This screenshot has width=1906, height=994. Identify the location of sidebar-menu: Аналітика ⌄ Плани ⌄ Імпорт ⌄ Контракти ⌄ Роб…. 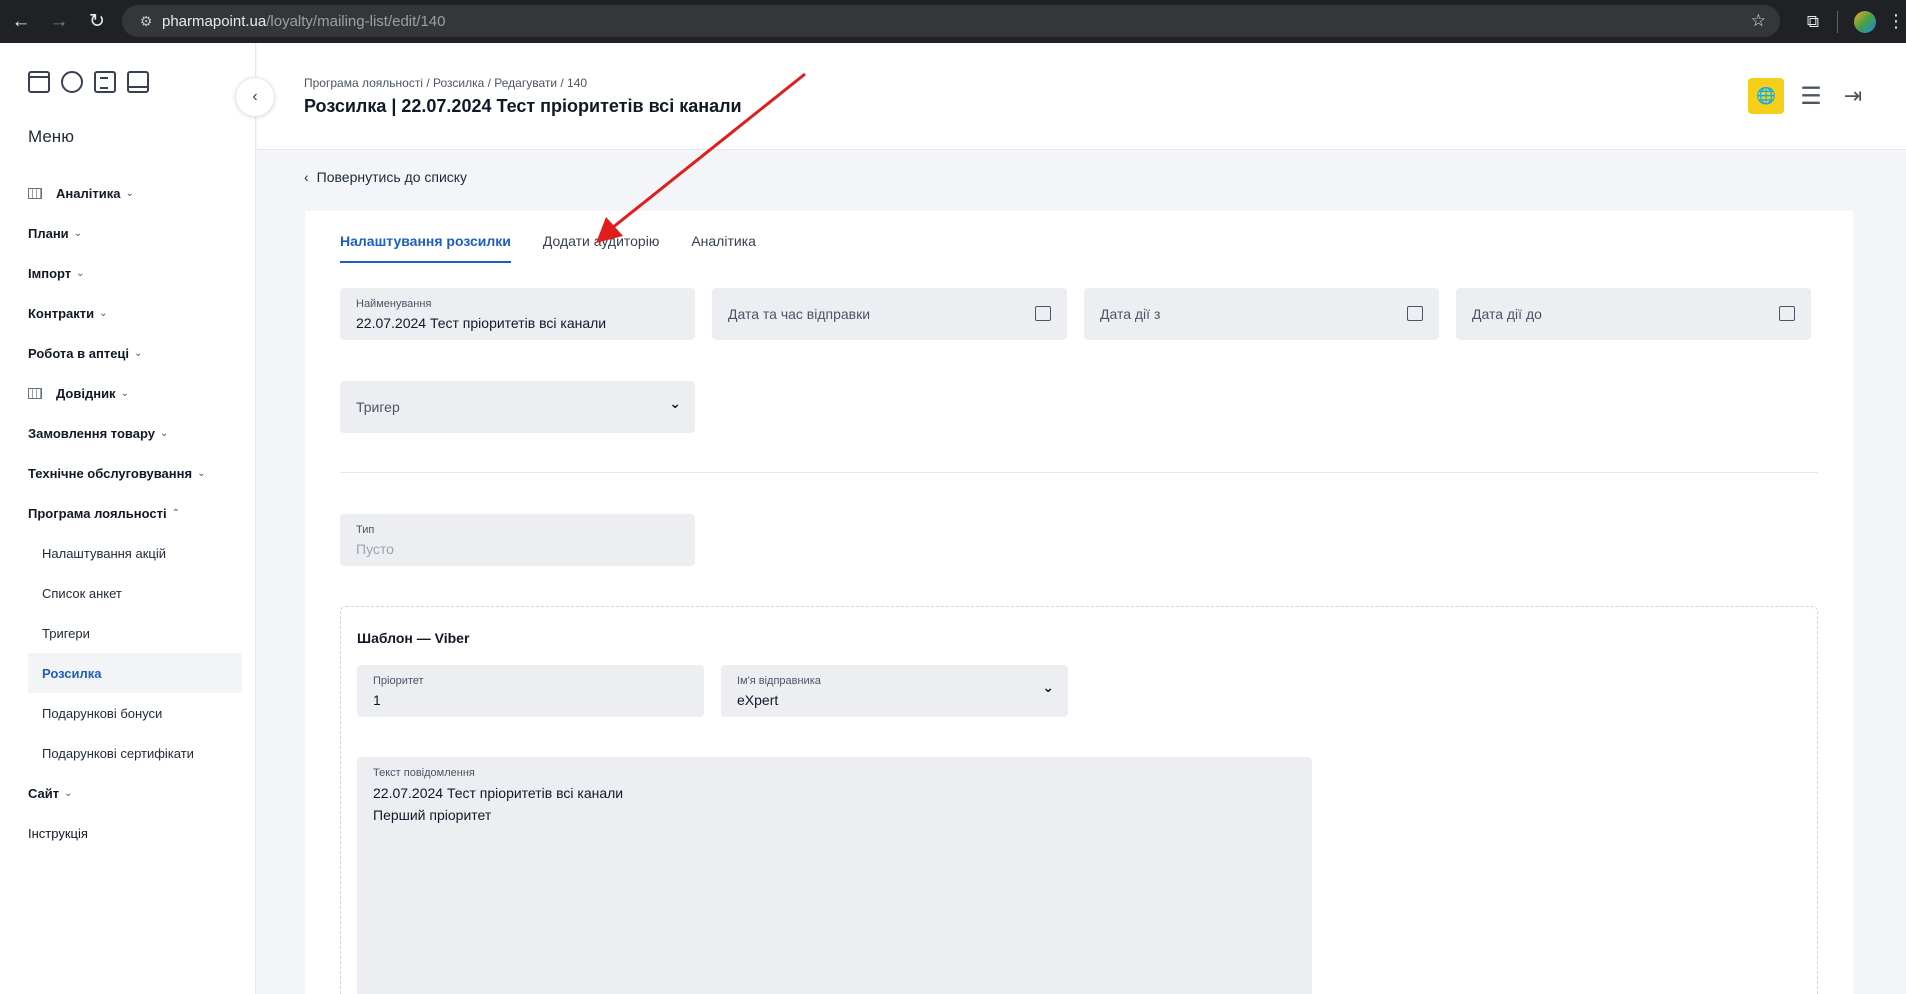
(135, 513).